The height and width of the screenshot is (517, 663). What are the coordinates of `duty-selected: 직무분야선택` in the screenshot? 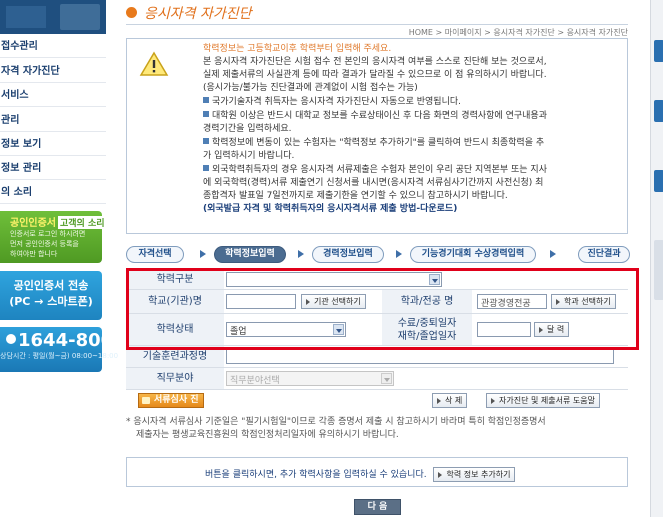 It's located at (255, 381).